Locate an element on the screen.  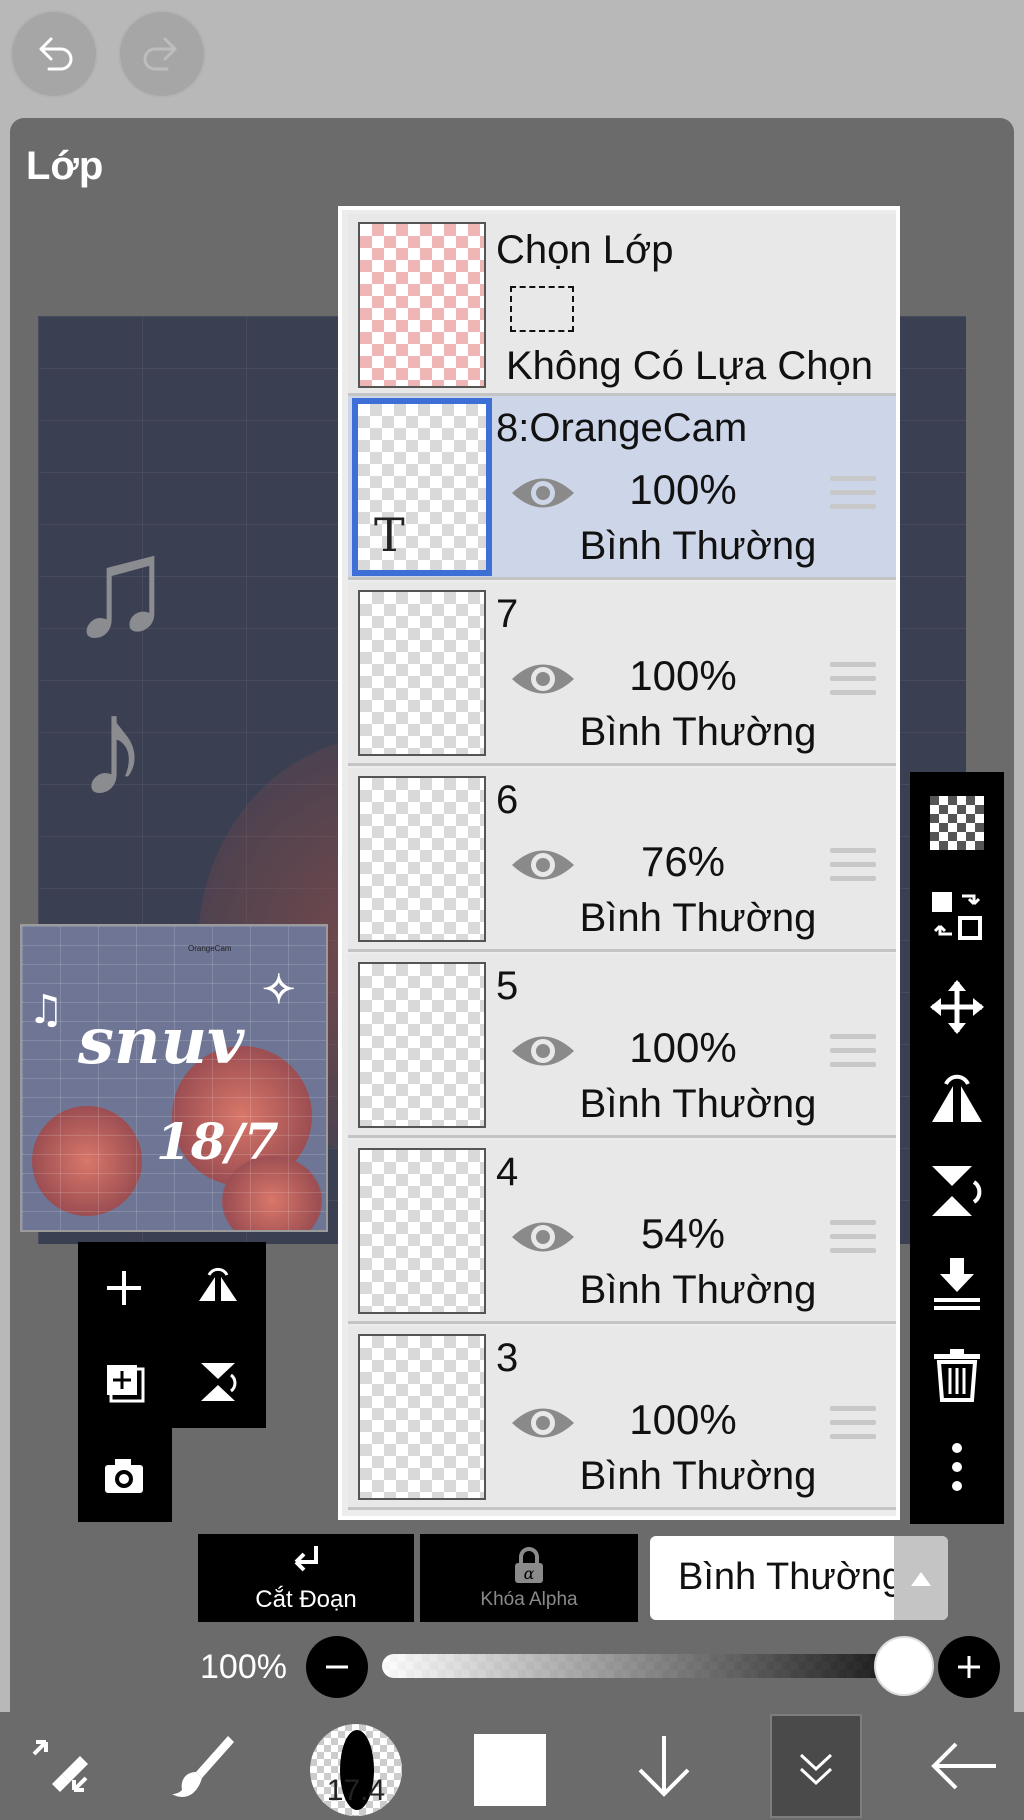
layer-tools-right is located at coordinates (957, 1148).